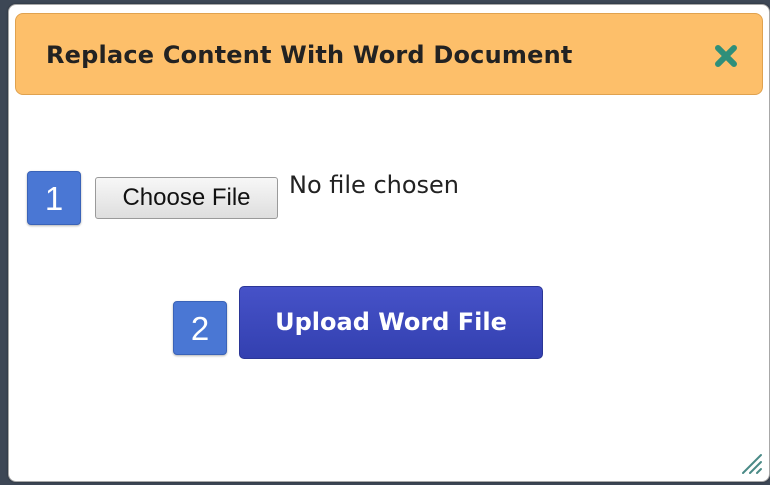 This screenshot has width=770, height=485. I want to click on dialog-title: Replace Content With Word Document, so click(309, 55).